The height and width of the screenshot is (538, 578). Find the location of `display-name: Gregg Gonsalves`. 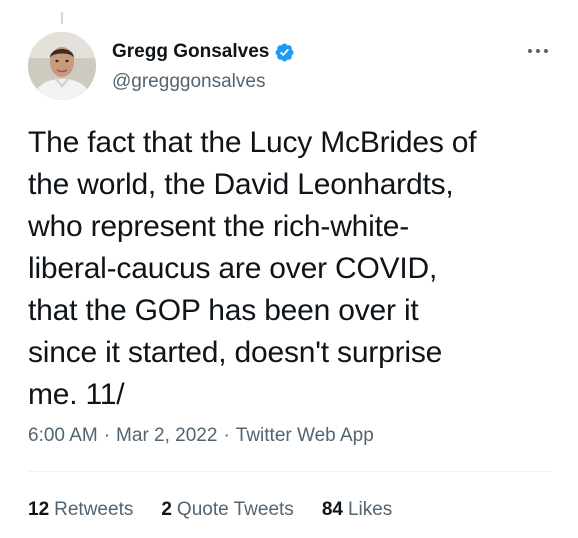

display-name: Gregg Gonsalves is located at coordinates (190, 52).